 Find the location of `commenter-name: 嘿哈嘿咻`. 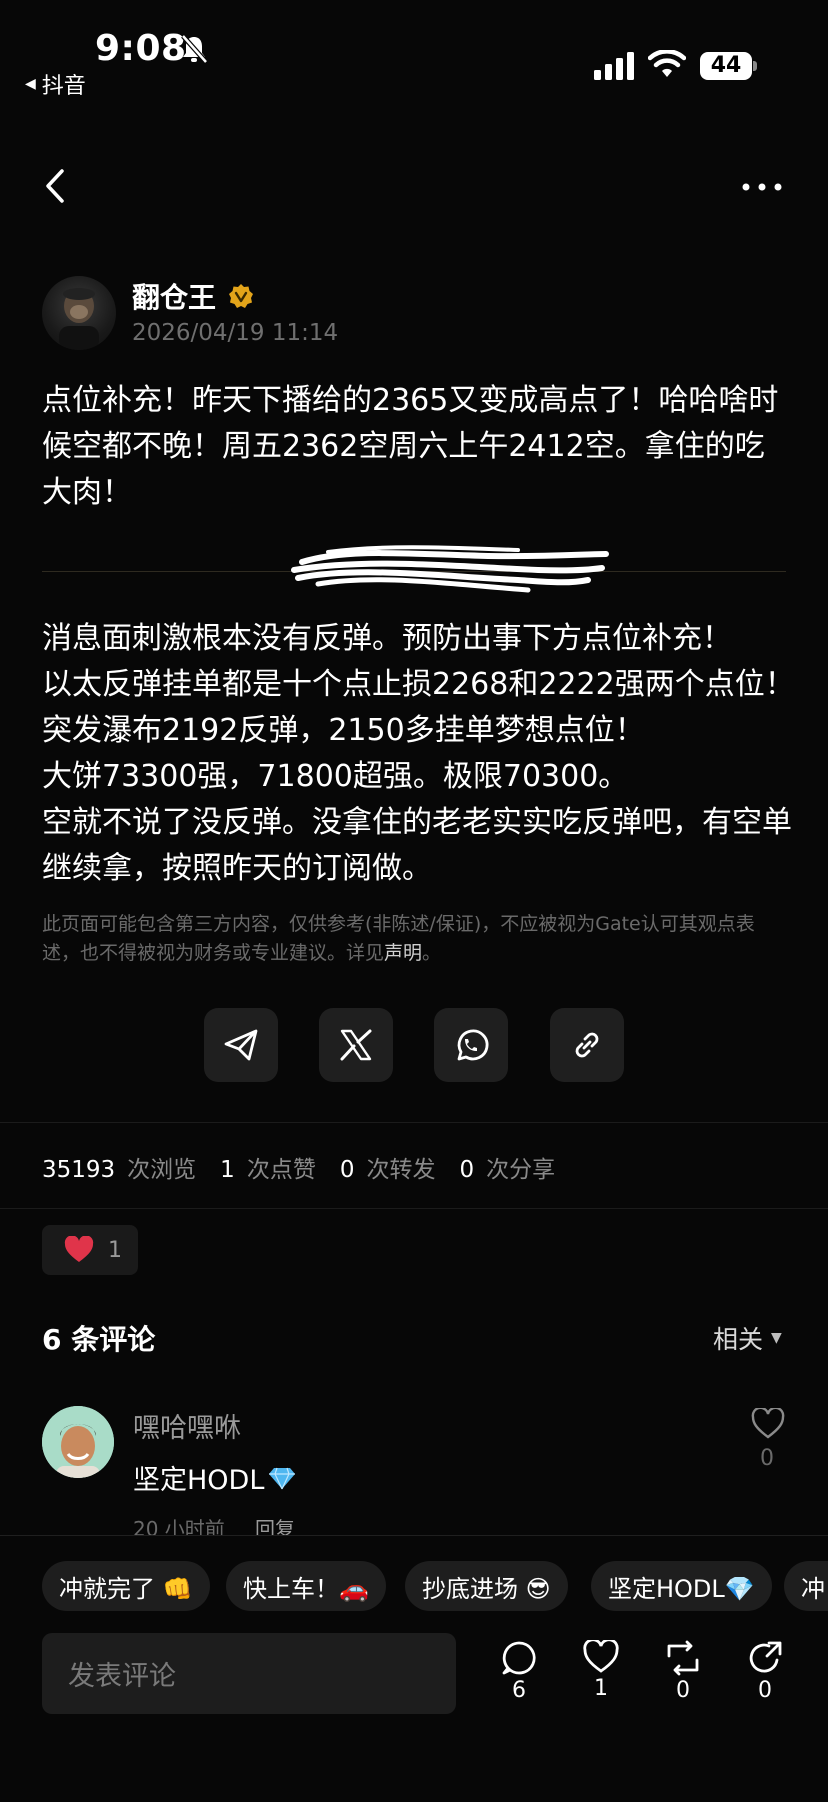

commenter-name: 嘿哈嘿咻 is located at coordinates (187, 1425).